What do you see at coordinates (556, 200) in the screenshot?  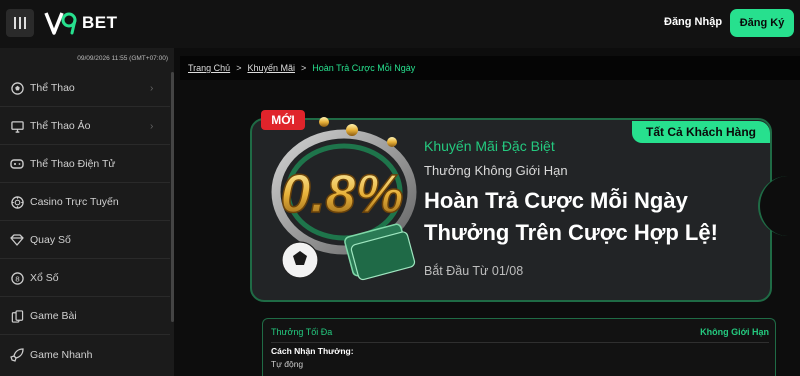 I see `promo-title-line1: Hoàn Trả Cược Mỗi Ngày` at bounding box center [556, 200].